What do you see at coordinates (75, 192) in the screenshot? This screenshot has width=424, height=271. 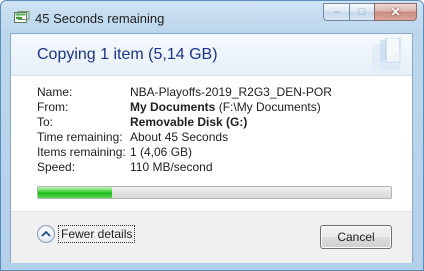 I see `progress-fill` at bounding box center [75, 192].